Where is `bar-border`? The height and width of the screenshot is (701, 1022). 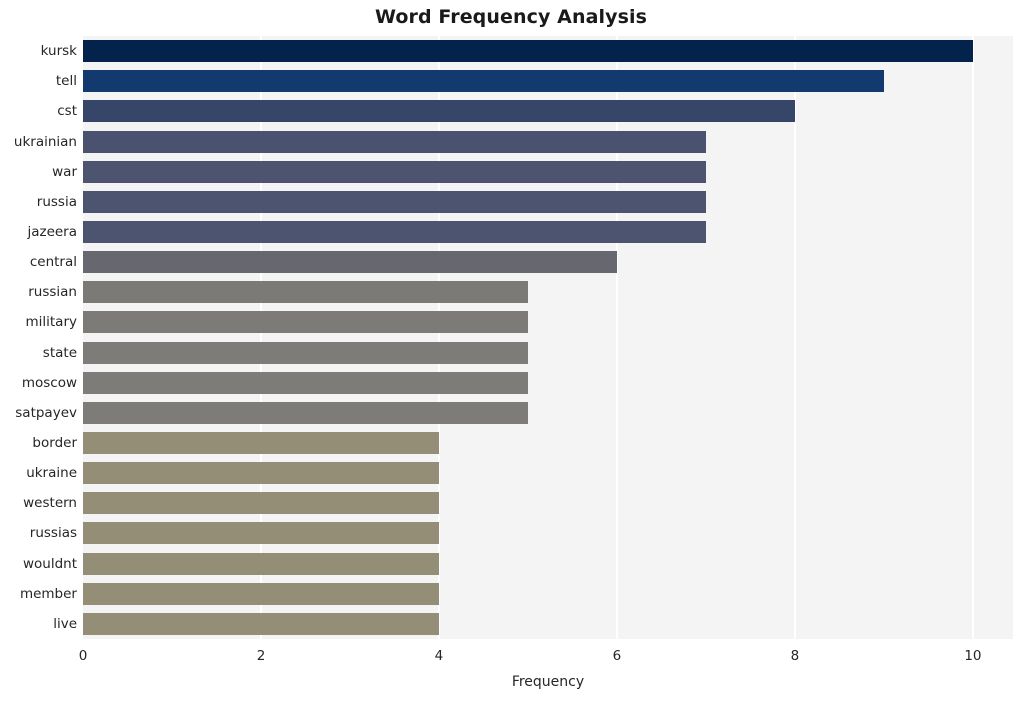 bar-border is located at coordinates (261, 443).